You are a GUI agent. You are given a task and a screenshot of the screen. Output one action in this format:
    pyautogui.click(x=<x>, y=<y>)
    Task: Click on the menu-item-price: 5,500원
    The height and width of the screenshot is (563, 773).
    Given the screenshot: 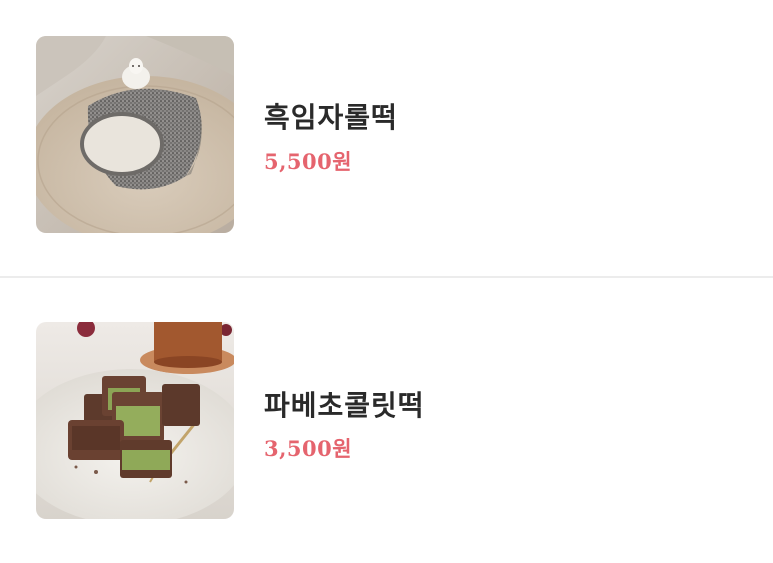 What is the action you would take?
    pyautogui.click(x=308, y=161)
    